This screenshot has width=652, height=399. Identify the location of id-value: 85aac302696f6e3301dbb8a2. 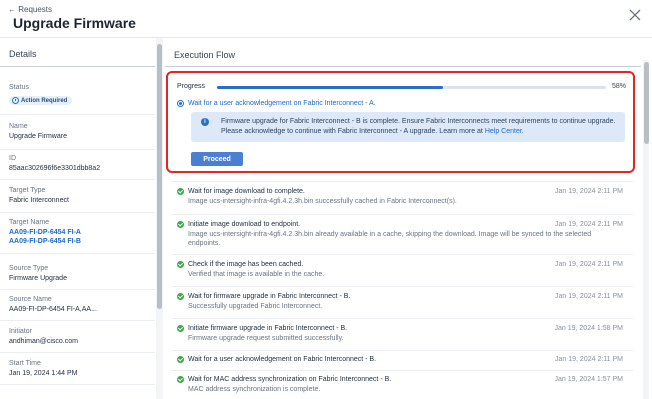
(55, 168).